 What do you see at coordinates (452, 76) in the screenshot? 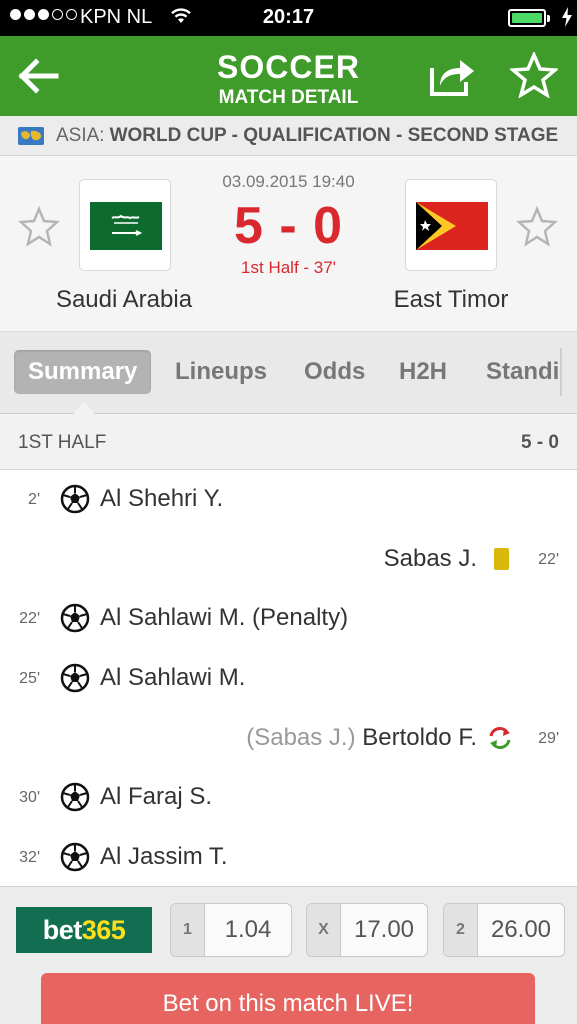
I see `share-icon` at bounding box center [452, 76].